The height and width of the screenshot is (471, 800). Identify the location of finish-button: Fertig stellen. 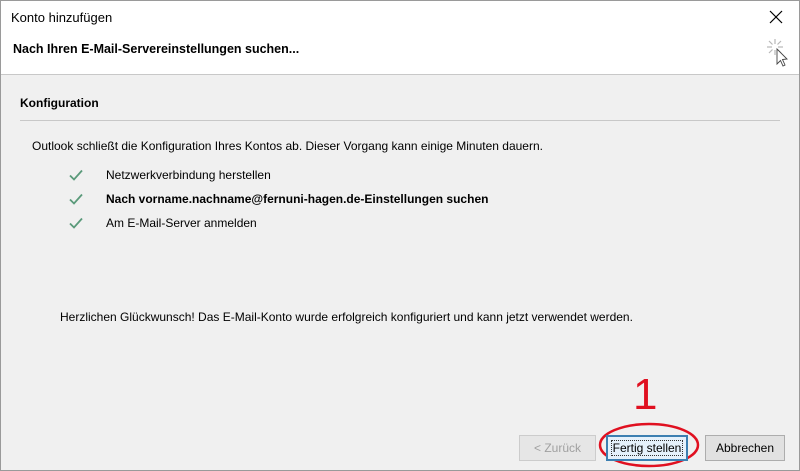
(647, 448).